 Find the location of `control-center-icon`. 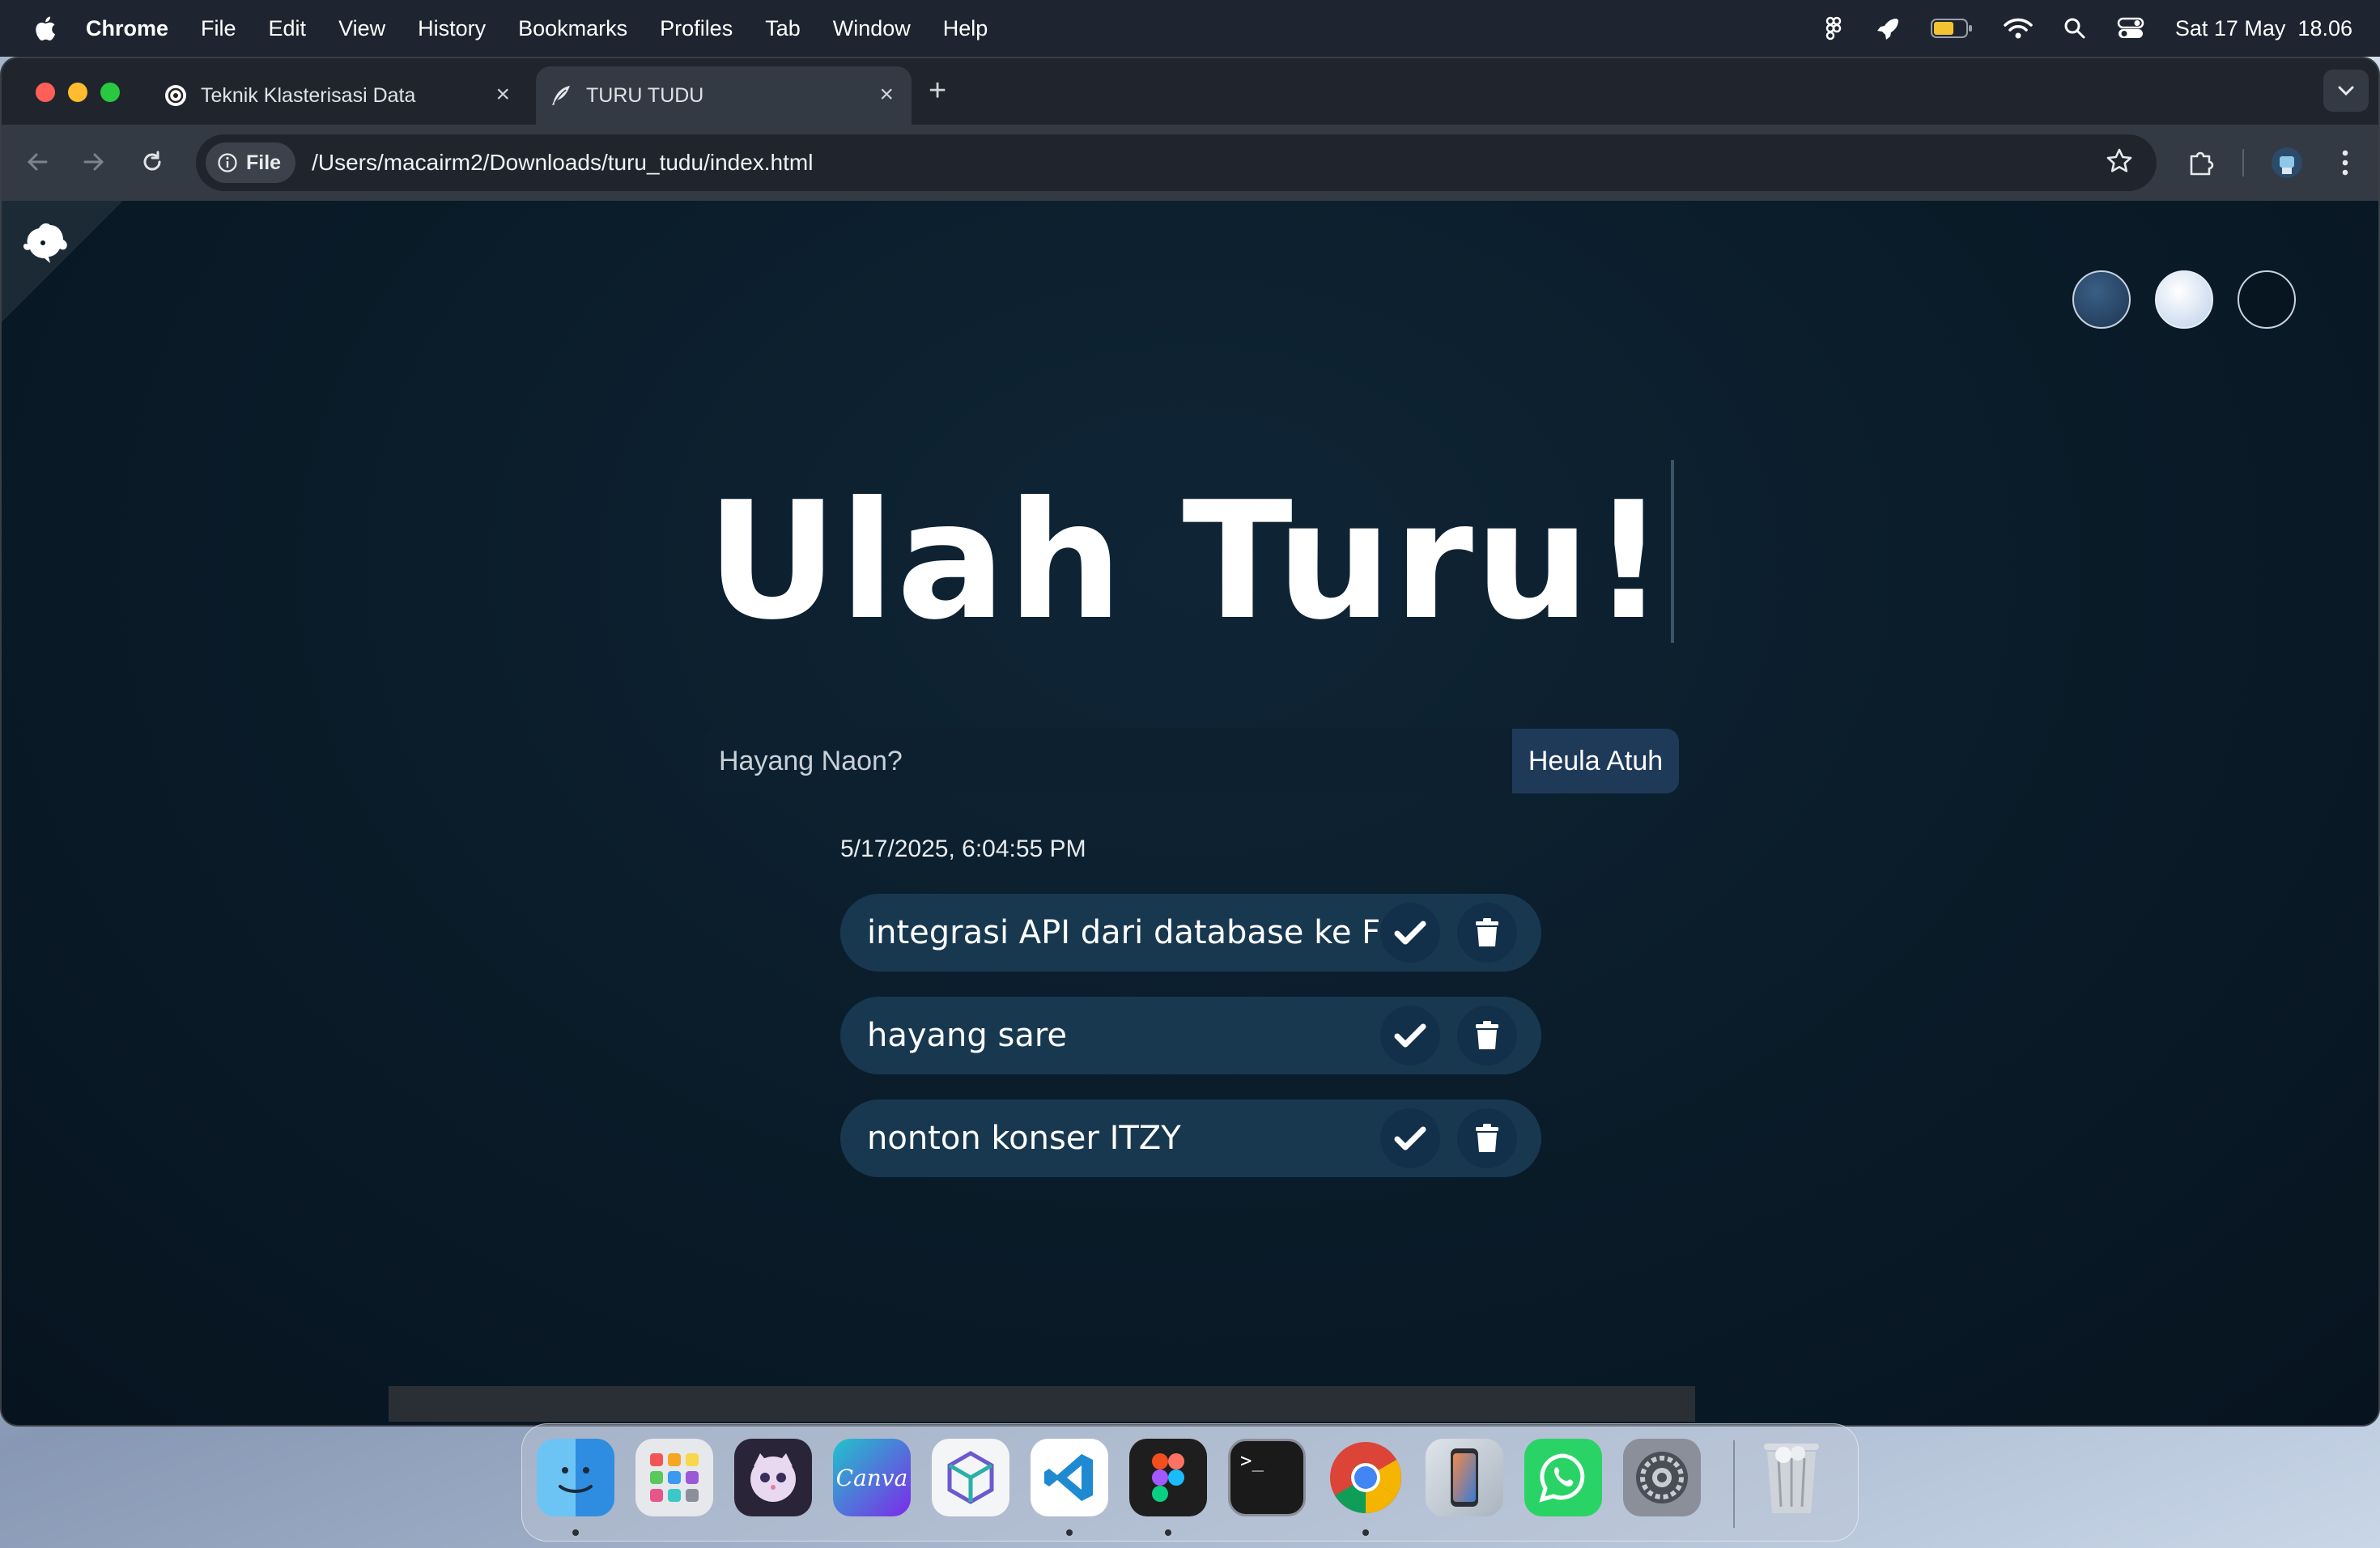

control-center-icon is located at coordinates (2130, 29).